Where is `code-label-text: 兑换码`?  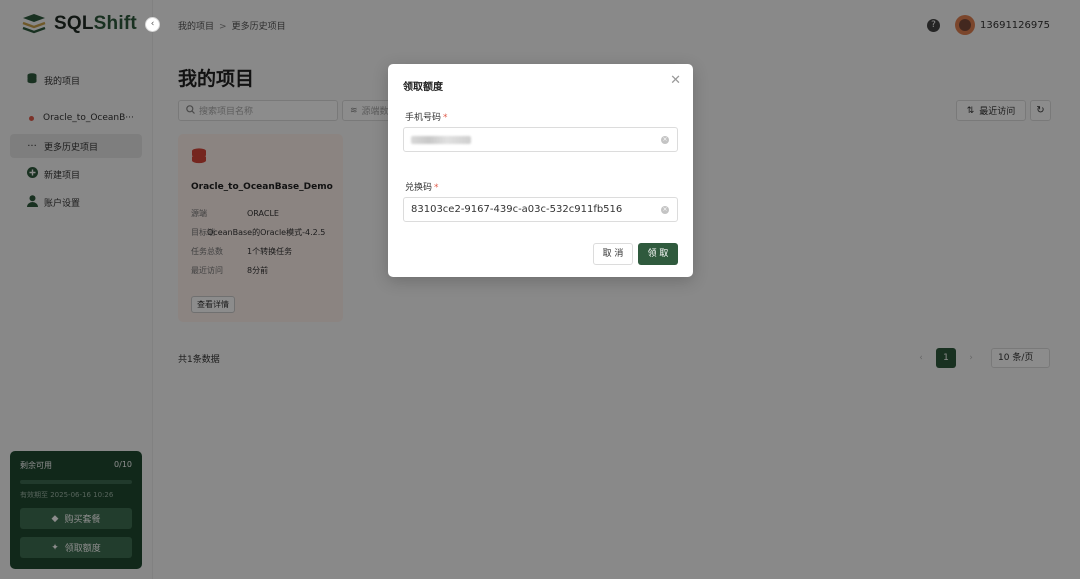
code-label-text: 兑换码 is located at coordinates (419, 188).